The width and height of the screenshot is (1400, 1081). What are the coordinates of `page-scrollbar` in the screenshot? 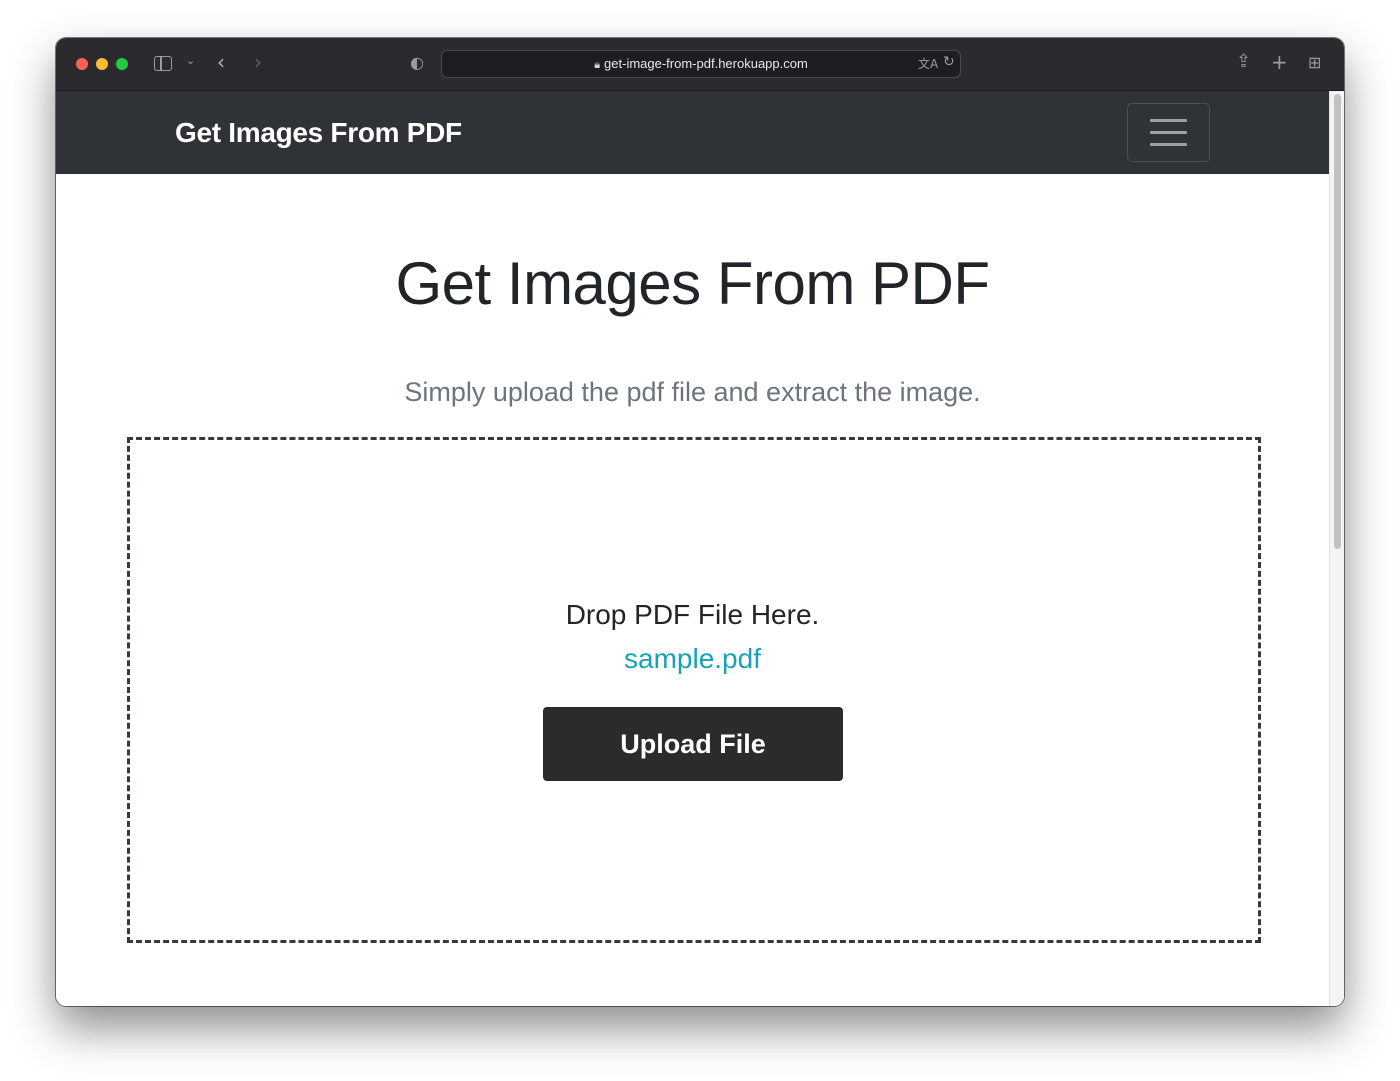 It's located at (1336, 548).